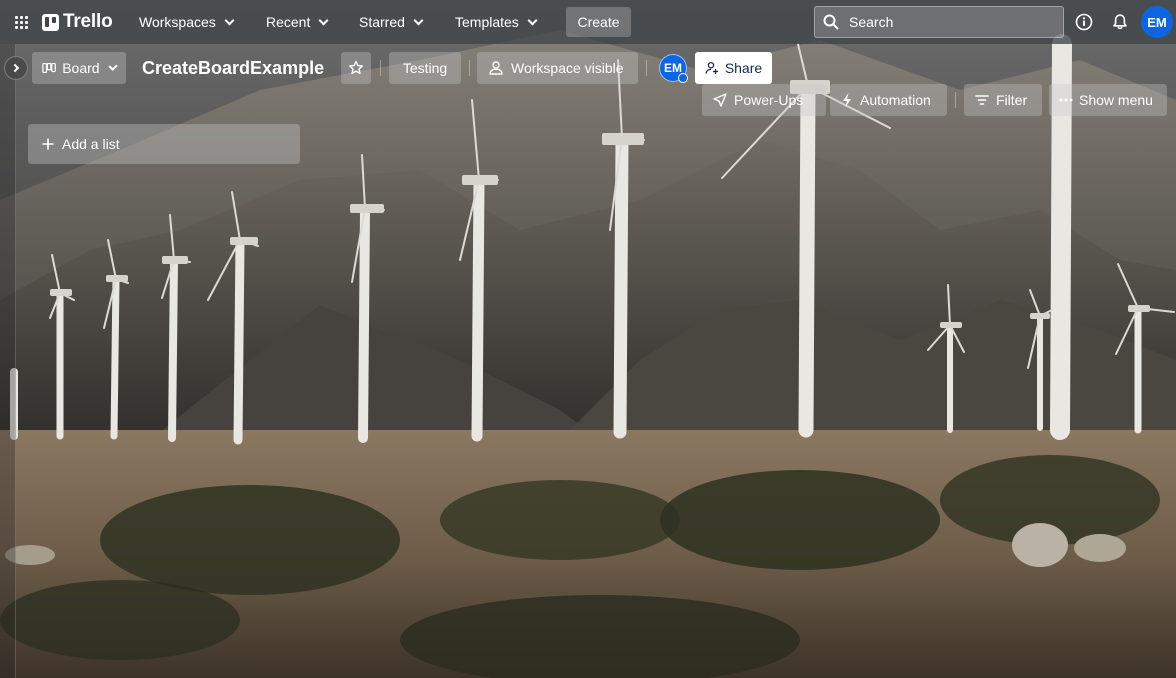 The height and width of the screenshot is (678, 1176). Describe the element at coordinates (8, 361) in the screenshot. I see `collapsed-sidebar` at that location.